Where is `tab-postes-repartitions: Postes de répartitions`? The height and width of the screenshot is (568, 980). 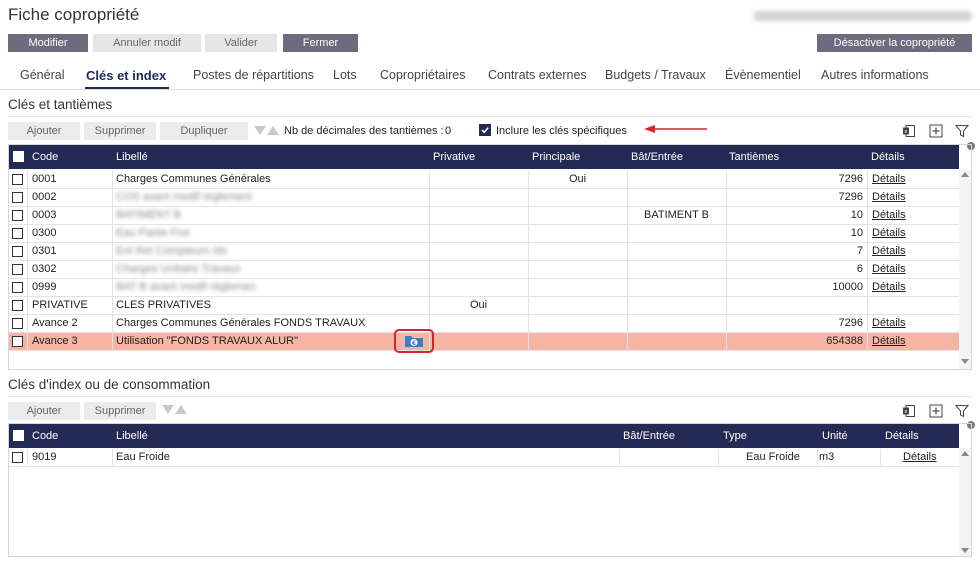
tab-postes-repartitions: Postes de répartitions is located at coordinates (253, 75).